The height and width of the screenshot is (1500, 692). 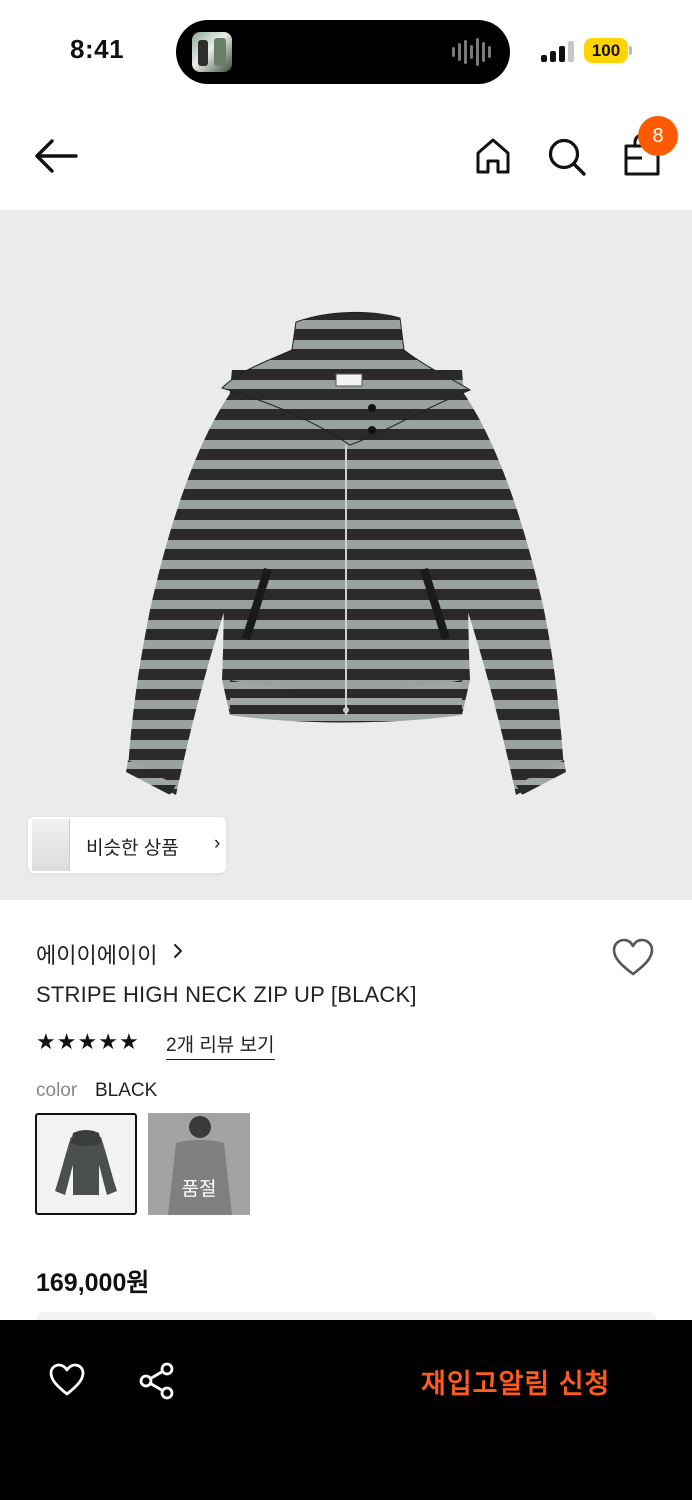 I want to click on dynamic-island, so click(x=343, y=52).